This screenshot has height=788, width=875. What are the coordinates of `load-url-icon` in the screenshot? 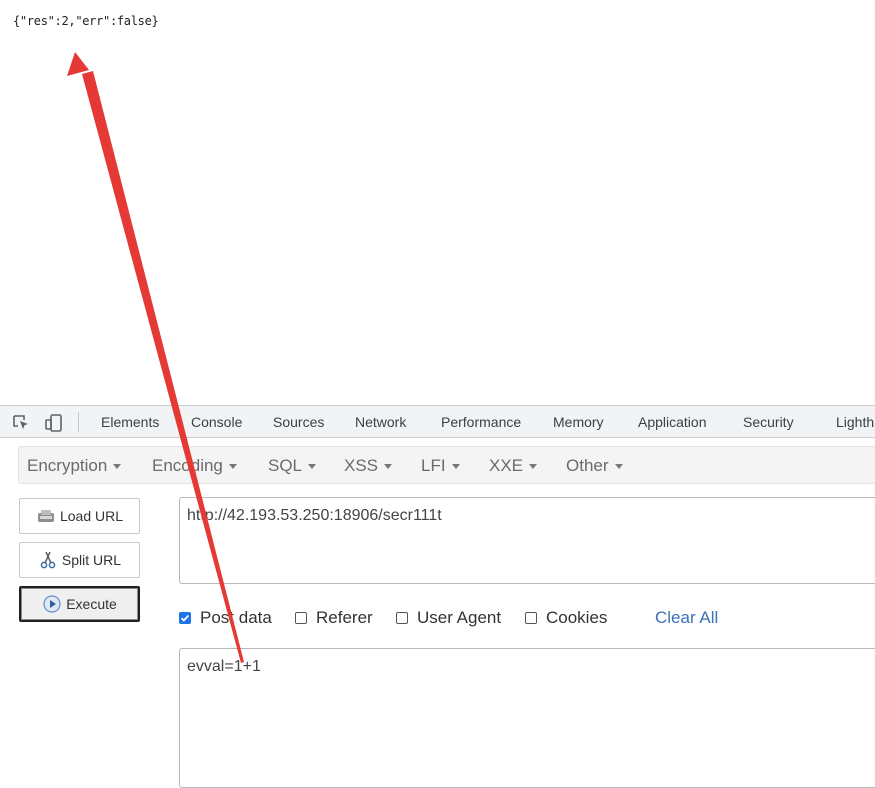 It's located at (45, 516).